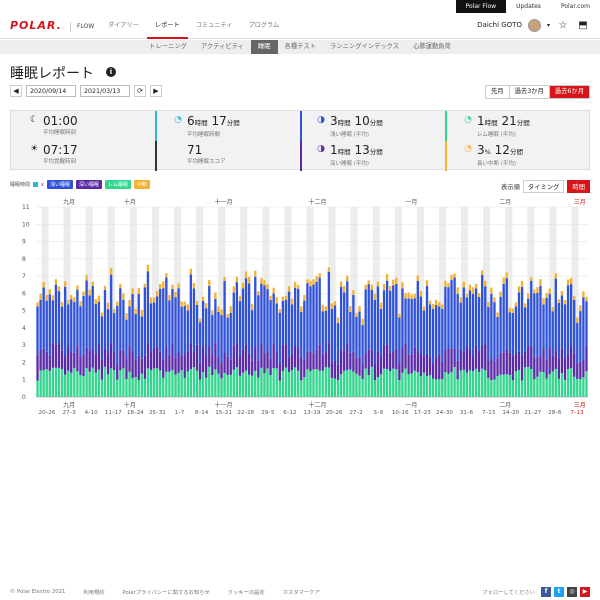 The width and height of the screenshot is (600, 600). I want to click on instagram-icon: ◎, so click(572, 592).